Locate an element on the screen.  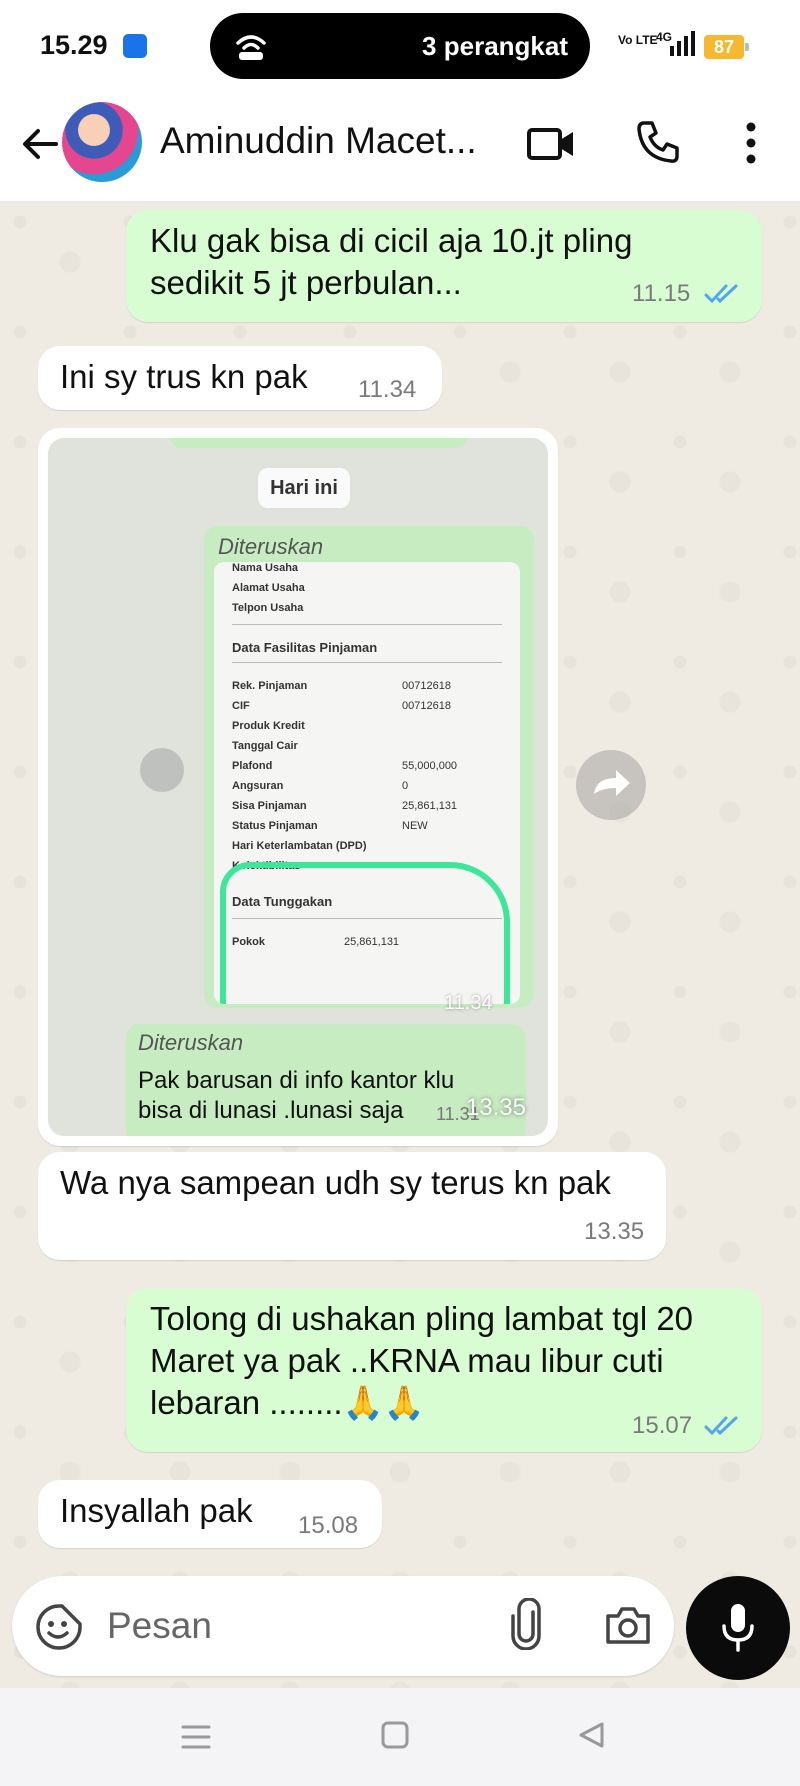
doc-label: Status Pinjaman is located at coordinates (275, 826).